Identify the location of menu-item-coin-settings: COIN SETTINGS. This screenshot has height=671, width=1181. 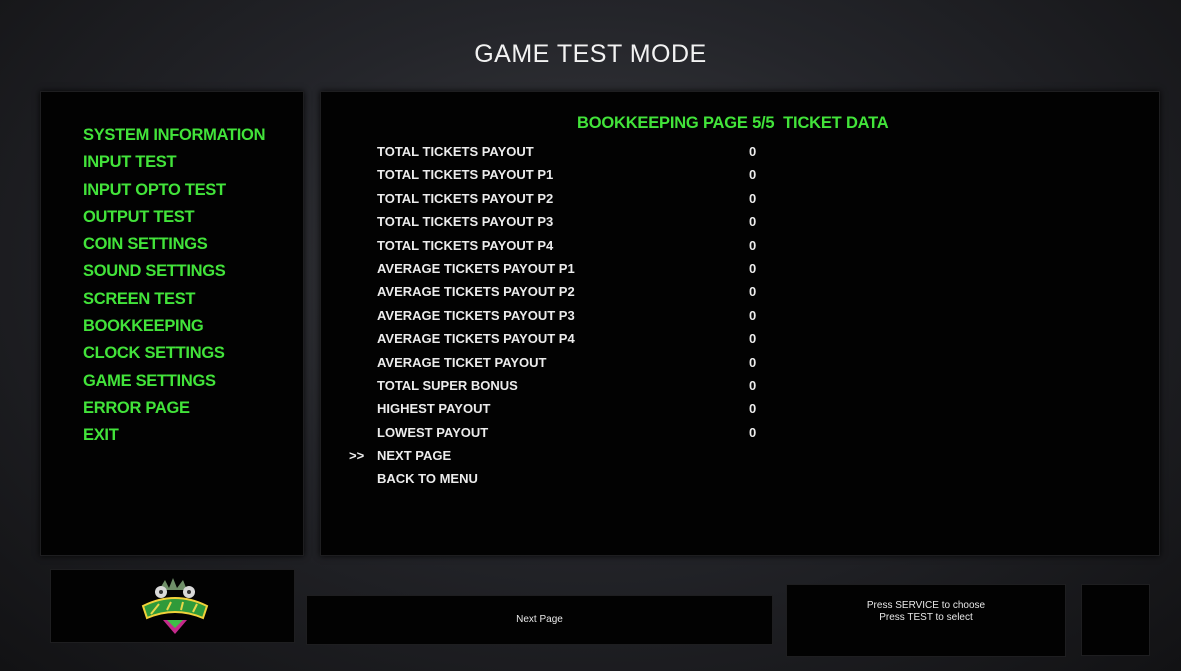
(174, 244).